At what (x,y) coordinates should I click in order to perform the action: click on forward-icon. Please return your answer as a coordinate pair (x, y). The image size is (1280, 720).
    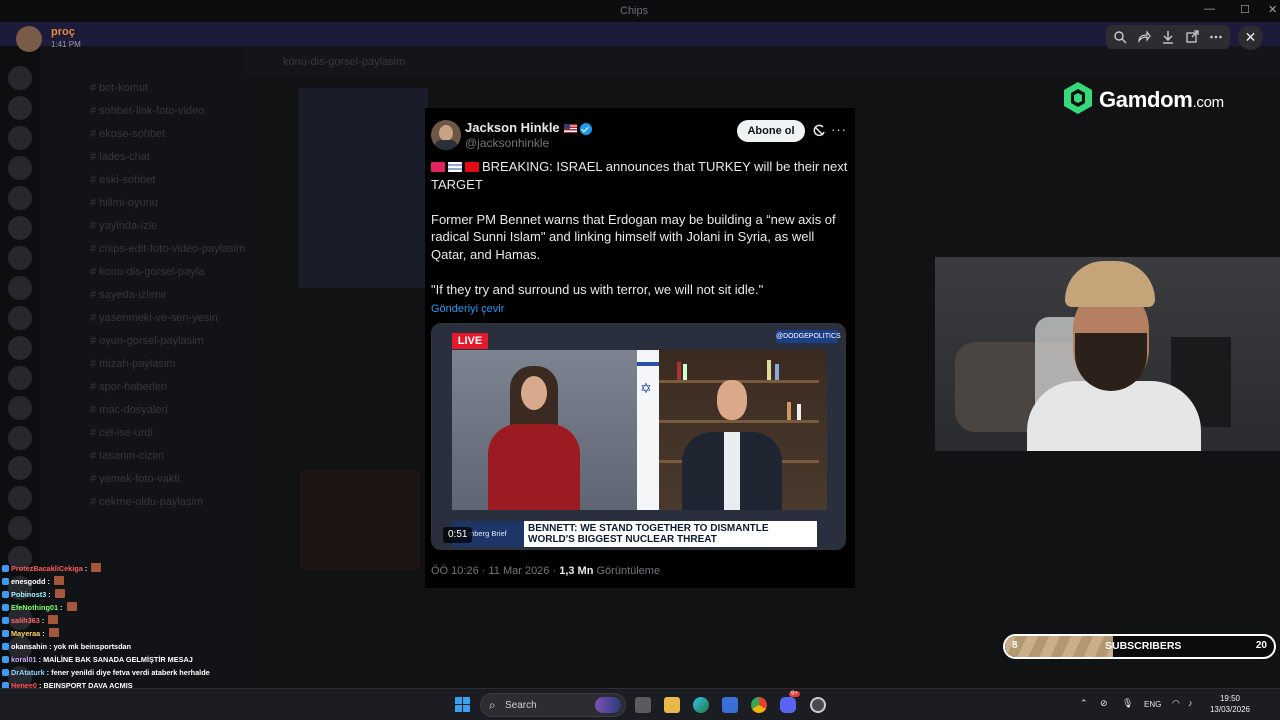
    Looking at the image, I should click on (1144, 37).